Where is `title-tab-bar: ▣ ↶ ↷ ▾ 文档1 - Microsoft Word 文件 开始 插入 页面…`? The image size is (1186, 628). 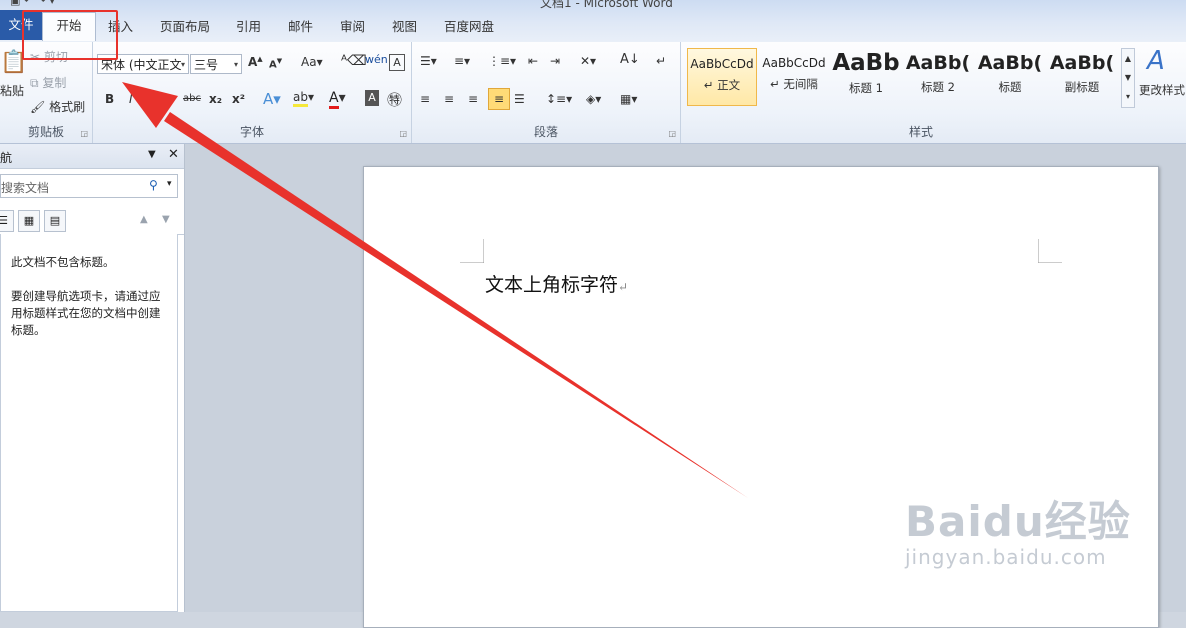
title-tab-bar: ▣ ↶ ↷ ▾ 文档1 - Microsoft Word 文件 开始 插入 页面… is located at coordinates (593, 21).